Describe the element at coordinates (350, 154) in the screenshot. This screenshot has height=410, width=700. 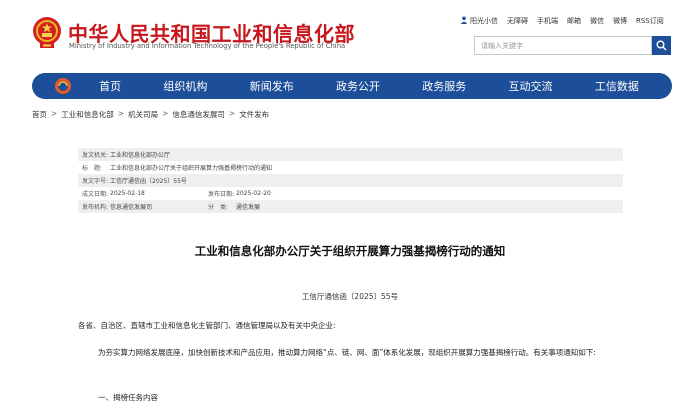
I see `info-row-issuer: 发文机关: 工业和信息化部办公厅` at that location.